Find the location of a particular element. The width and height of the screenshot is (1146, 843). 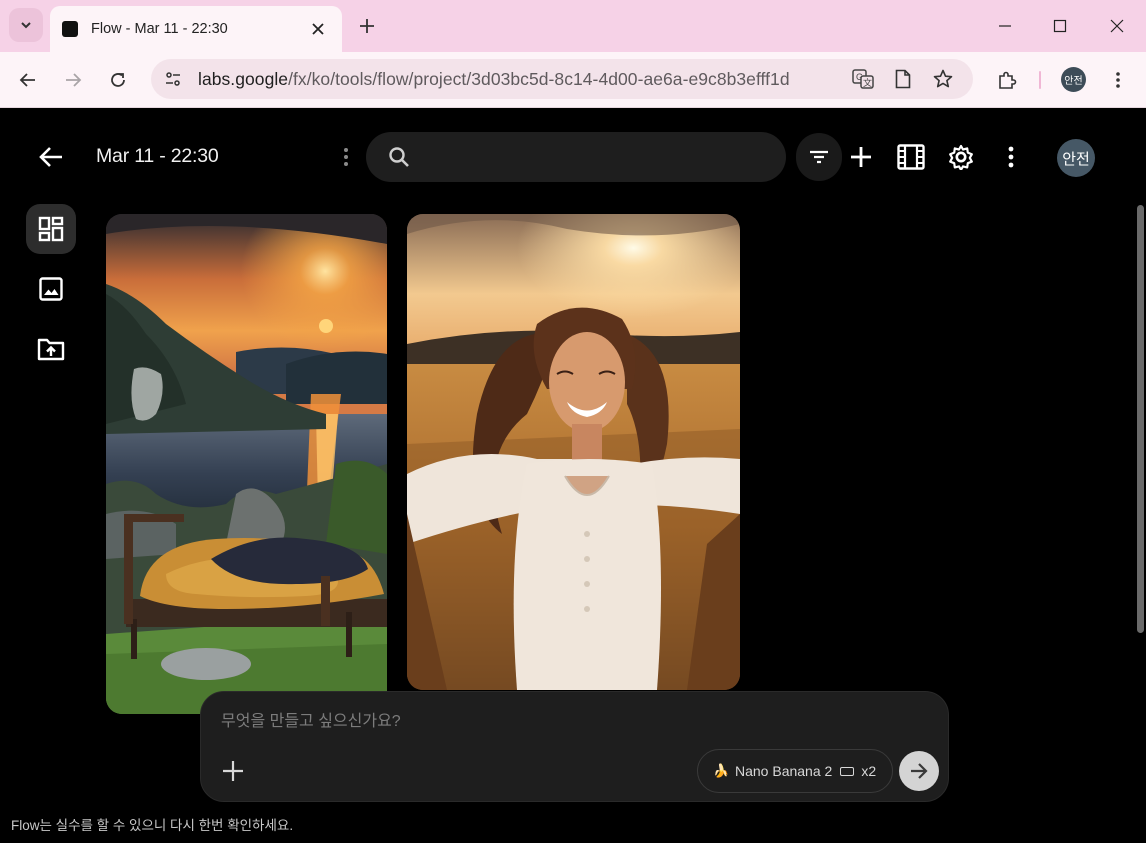

model-selector: 🍌 Nano Banana 2 x2 is located at coordinates (795, 771).